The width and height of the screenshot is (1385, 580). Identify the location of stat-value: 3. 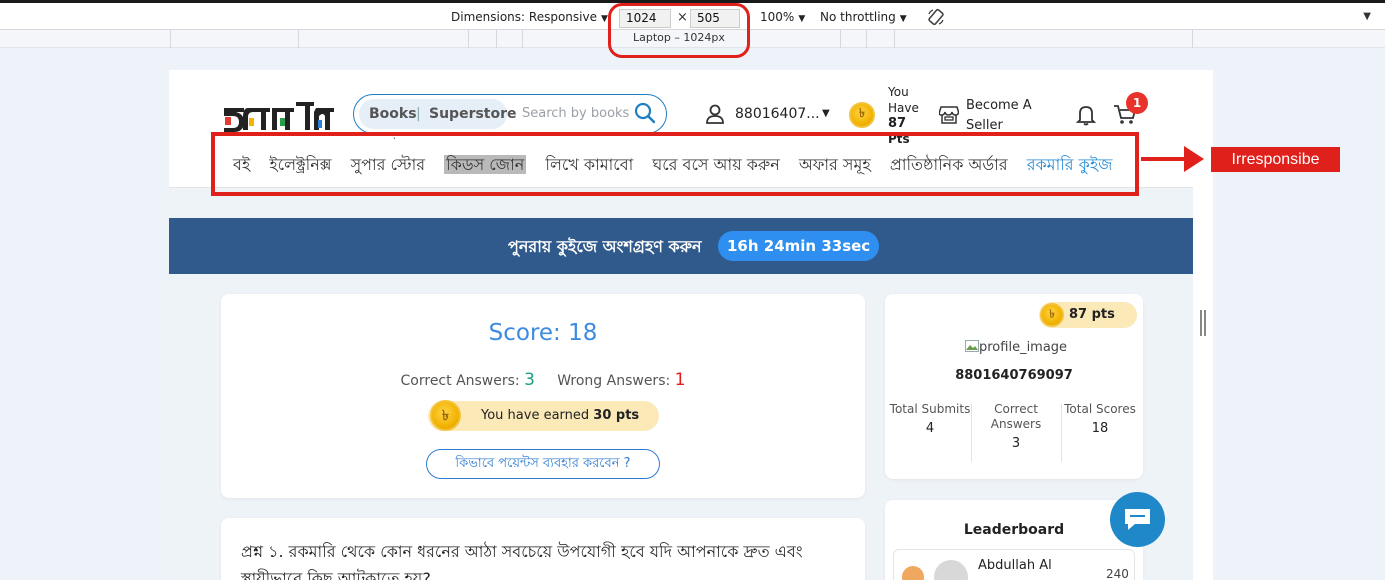
(1016, 443).